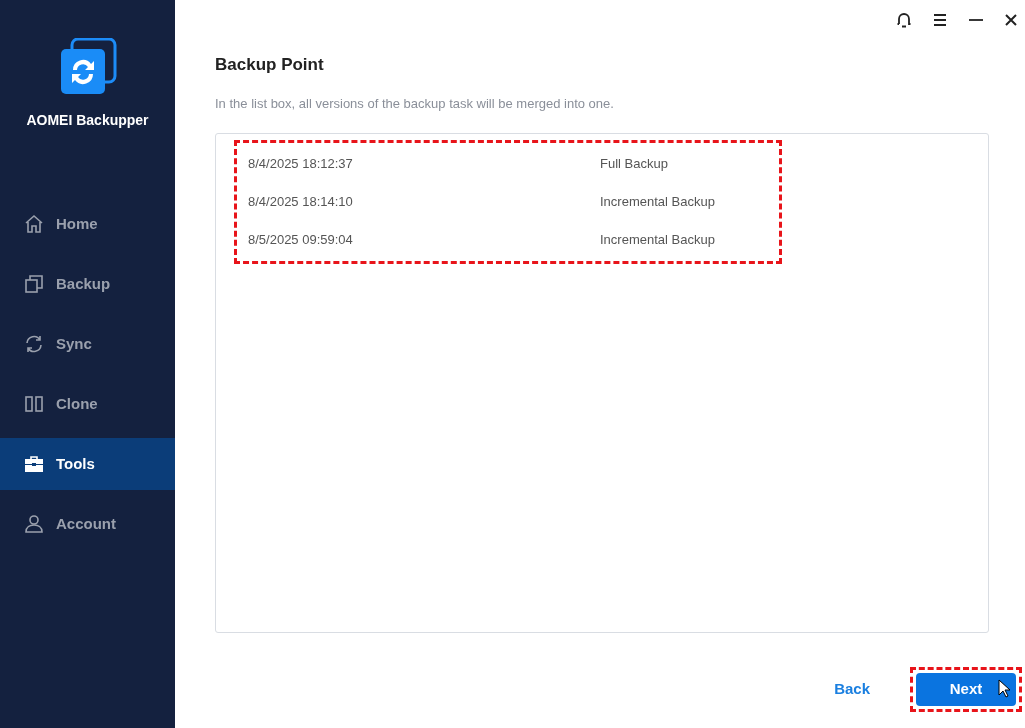 Image resolution: width=1025 pixels, height=728 pixels. I want to click on sidebar-item: Tools, so click(87, 464).